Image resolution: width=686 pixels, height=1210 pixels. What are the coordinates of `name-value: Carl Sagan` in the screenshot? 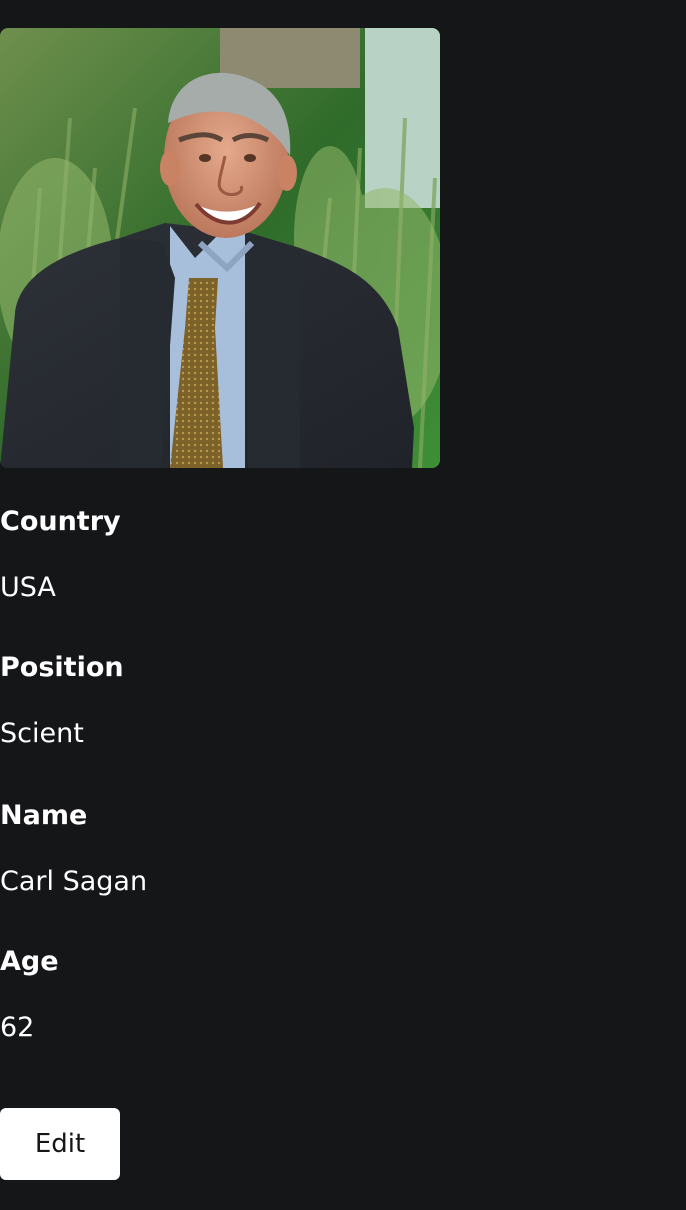 It's located at (74, 881).